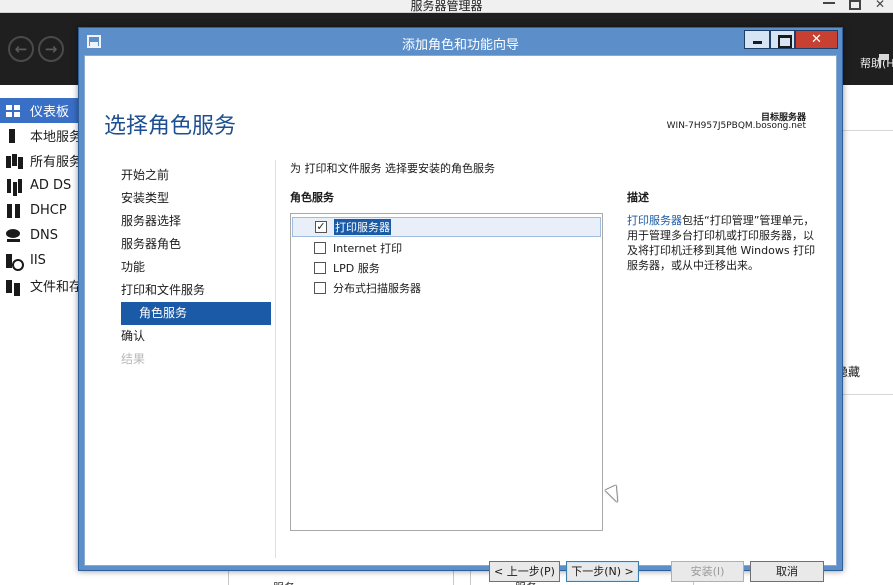  What do you see at coordinates (787, 571) in the screenshot?
I see `cancel-button: 取消` at bounding box center [787, 571].